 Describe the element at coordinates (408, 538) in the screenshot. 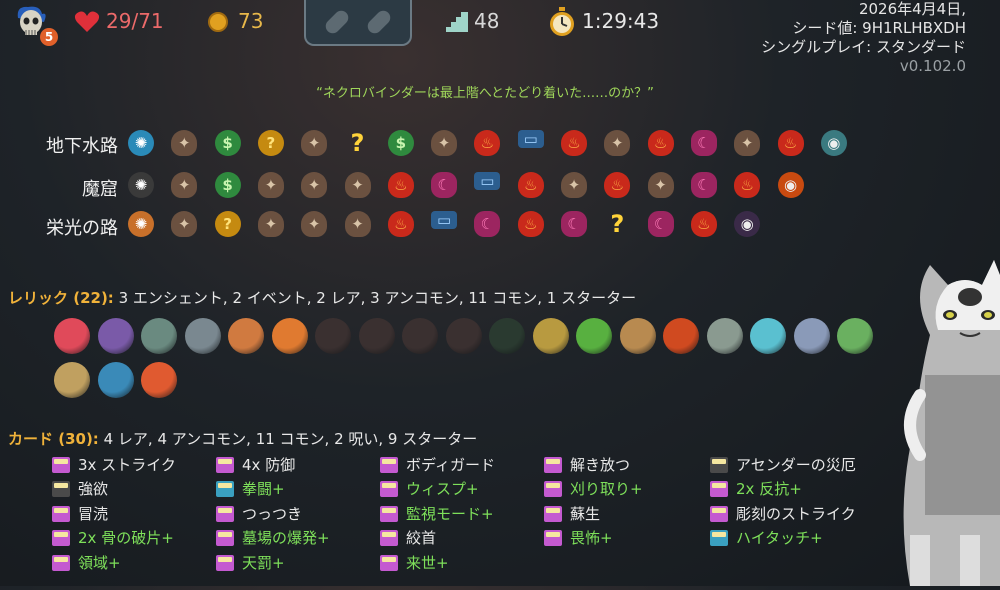

I see `card-entry: 絞首` at that location.